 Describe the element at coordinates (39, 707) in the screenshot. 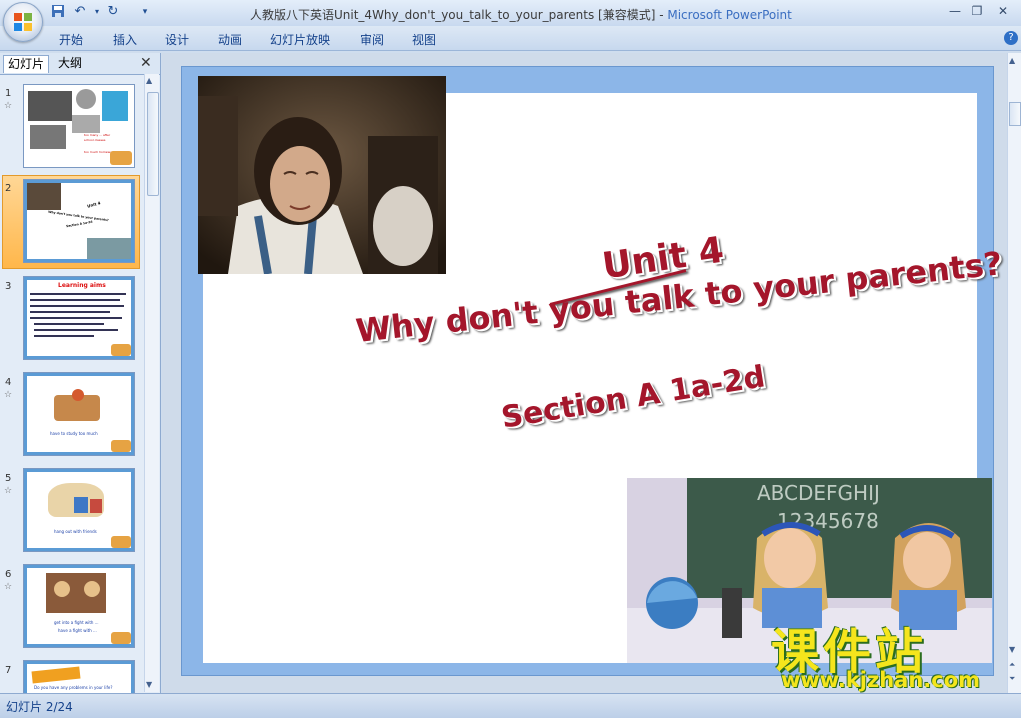

I see `slide-indicator: 幻灯片 2/24` at that location.